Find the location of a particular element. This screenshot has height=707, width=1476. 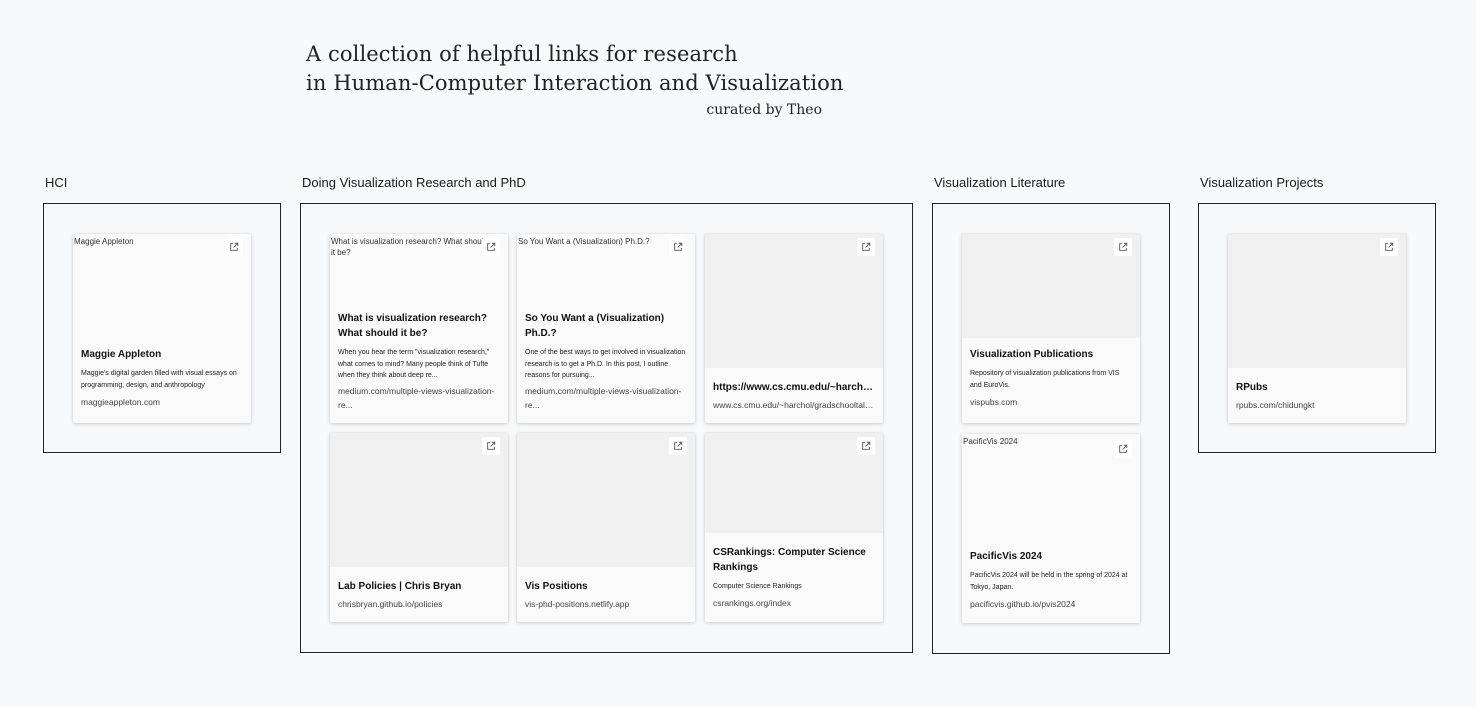

card-title: Visualization Publications is located at coordinates (1032, 354).